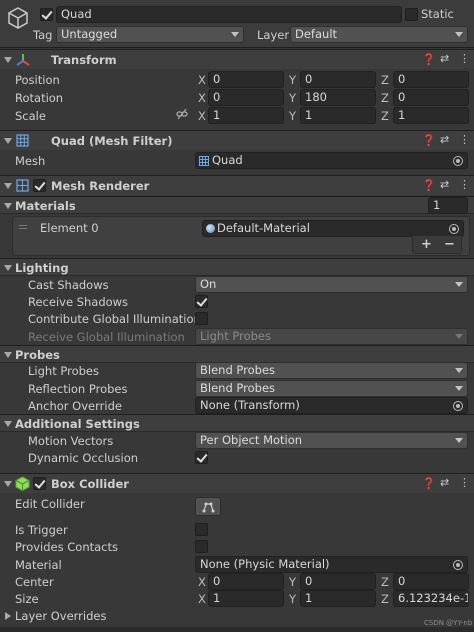  Describe the element at coordinates (202, 80) in the screenshot. I see `position-x-axis: X` at that location.